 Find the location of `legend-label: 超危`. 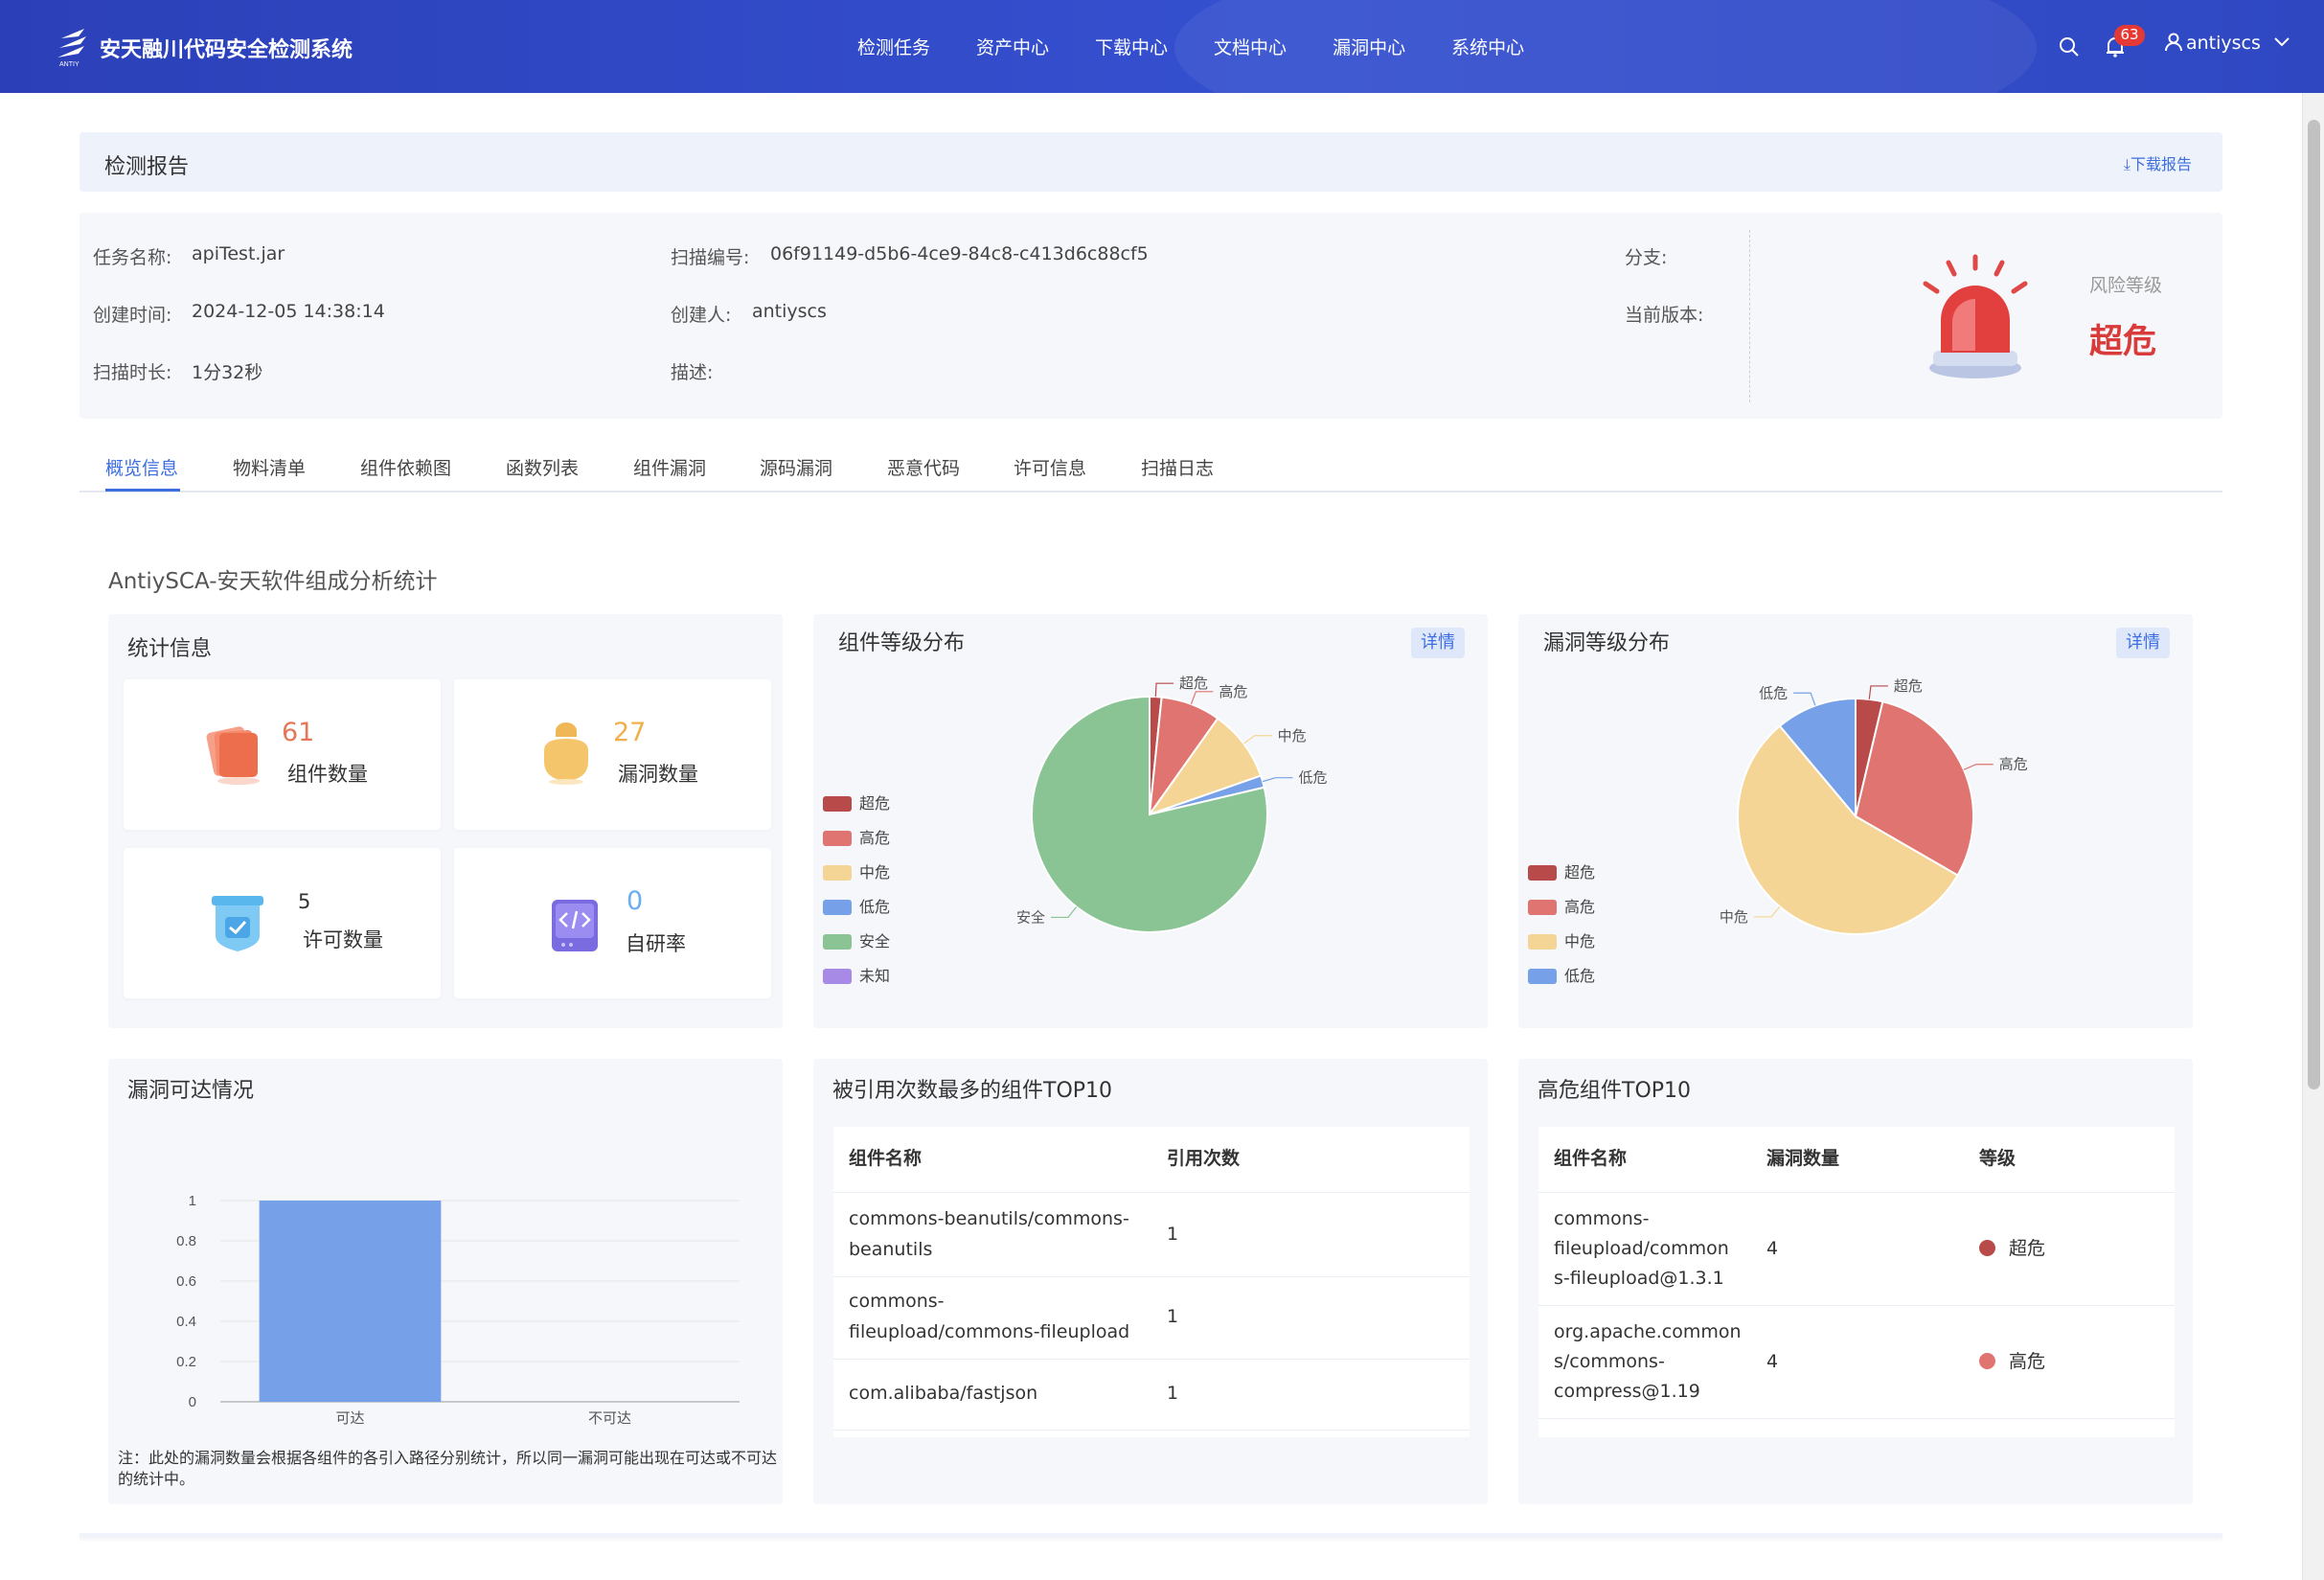

legend-label: 超危 is located at coordinates (1580, 873).